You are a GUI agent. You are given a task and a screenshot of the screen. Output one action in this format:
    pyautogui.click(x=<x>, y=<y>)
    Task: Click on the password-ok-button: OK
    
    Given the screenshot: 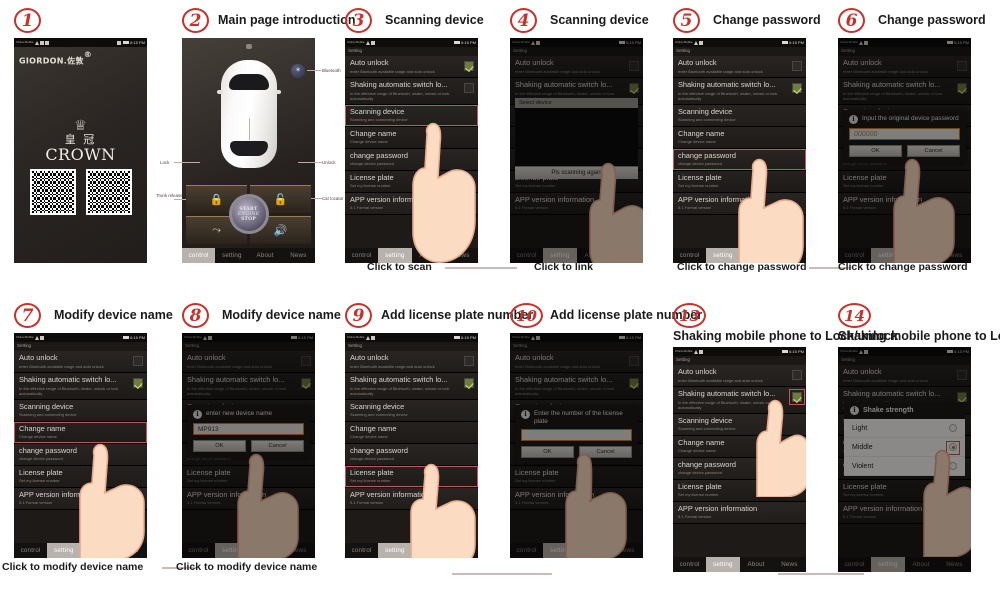 What is the action you would take?
    pyautogui.click(x=875, y=151)
    